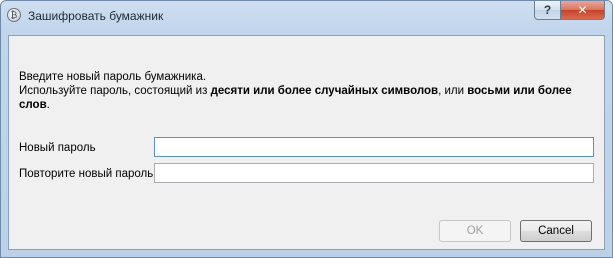 The height and width of the screenshot is (258, 613). What do you see at coordinates (453, 91) in the screenshot?
I see `warning-text-middle: , или` at bounding box center [453, 91].